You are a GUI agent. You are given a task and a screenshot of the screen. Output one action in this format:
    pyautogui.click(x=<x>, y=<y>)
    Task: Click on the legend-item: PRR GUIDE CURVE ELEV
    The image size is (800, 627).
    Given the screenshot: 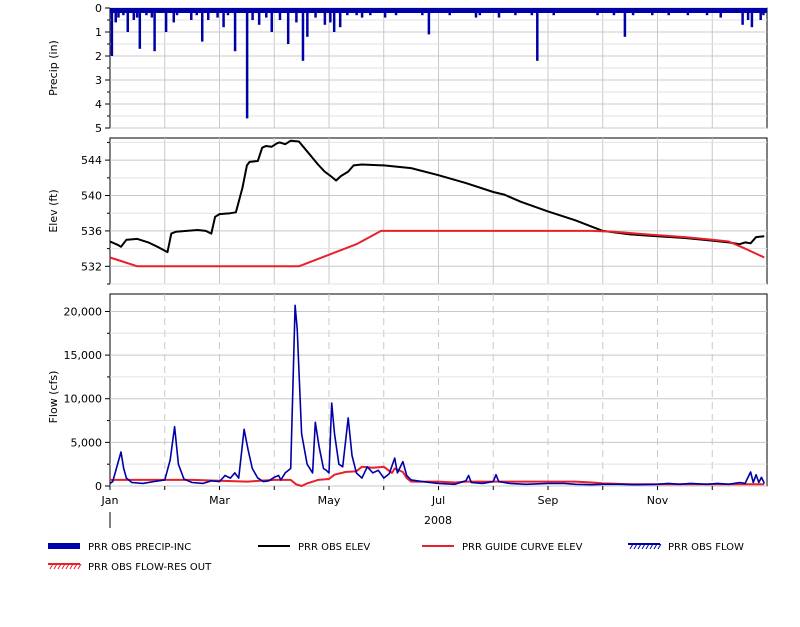 What is the action you would take?
    pyautogui.click(x=502, y=547)
    